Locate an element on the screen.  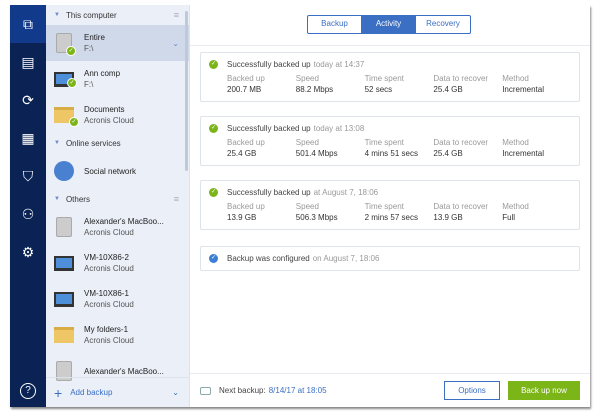
check-icon: ✓ is located at coordinates (71, 51).